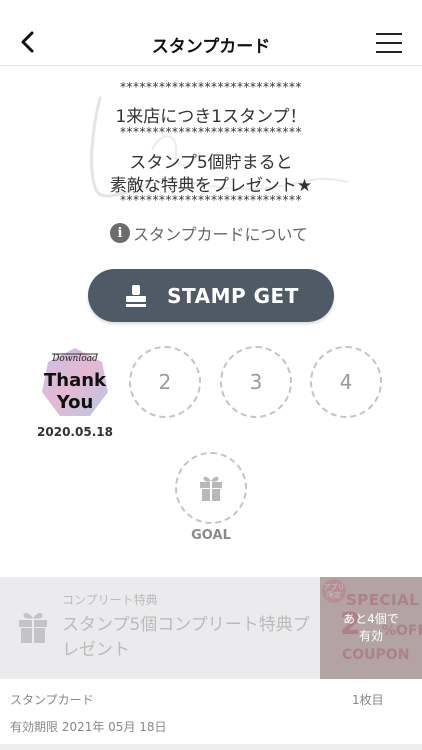 Image resolution: width=422 pixels, height=750 pixels. I want to click on goal-label: GOAL, so click(211, 535).